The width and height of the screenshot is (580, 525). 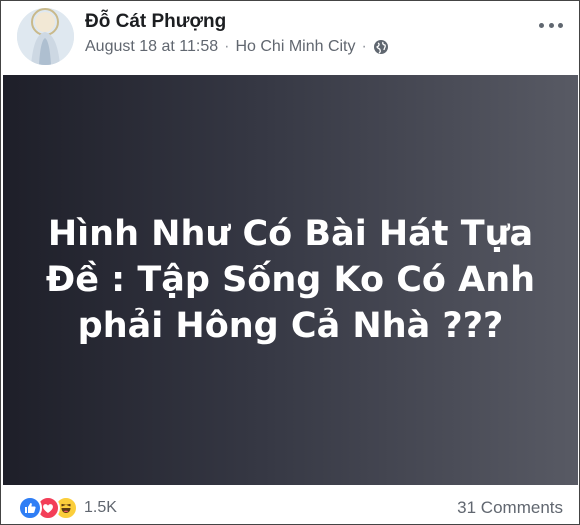 I want to click on post-meta: August 18 at 11:58 · Ho Chi Minh City ·, so click(x=237, y=47).